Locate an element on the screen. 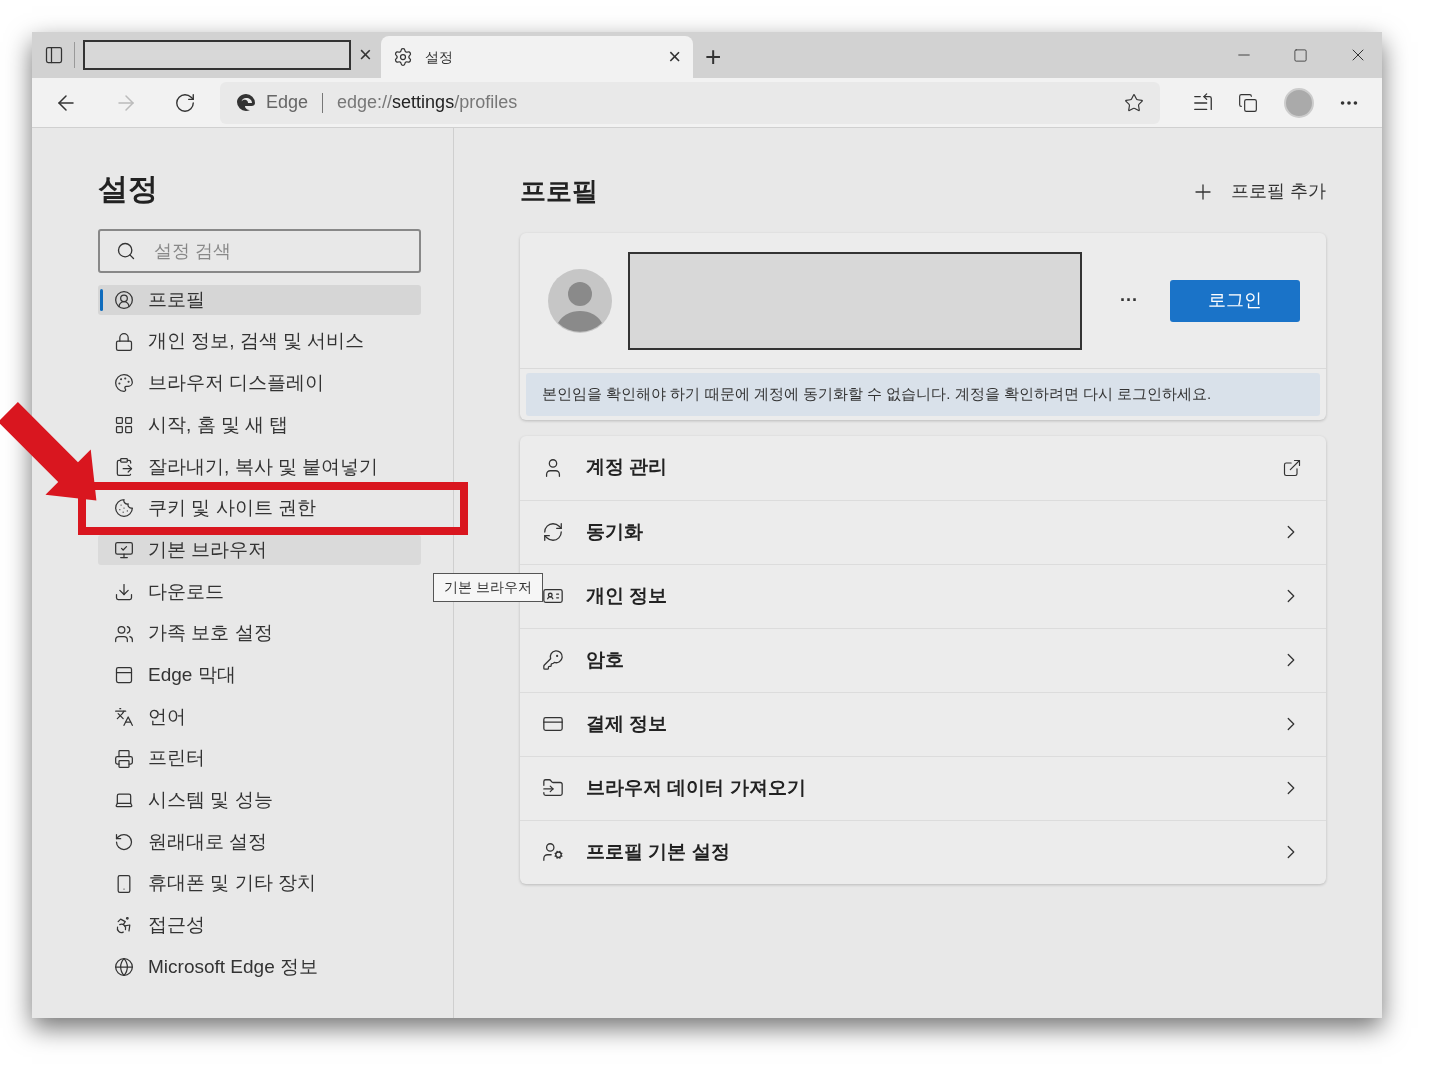 This screenshot has height=1084, width=1447. sidebar-item: 원래대로 설정 is located at coordinates (259, 841).